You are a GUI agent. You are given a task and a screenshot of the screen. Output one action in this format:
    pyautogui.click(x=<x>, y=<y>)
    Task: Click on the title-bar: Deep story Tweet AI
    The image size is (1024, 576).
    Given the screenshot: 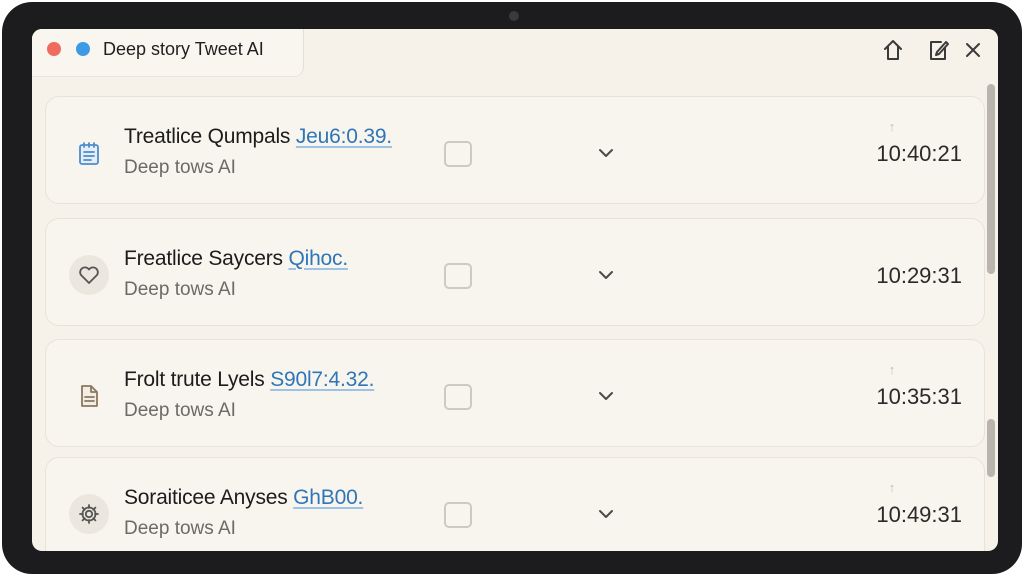 What is the action you would take?
    pyautogui.click(x=515, y=53)
    